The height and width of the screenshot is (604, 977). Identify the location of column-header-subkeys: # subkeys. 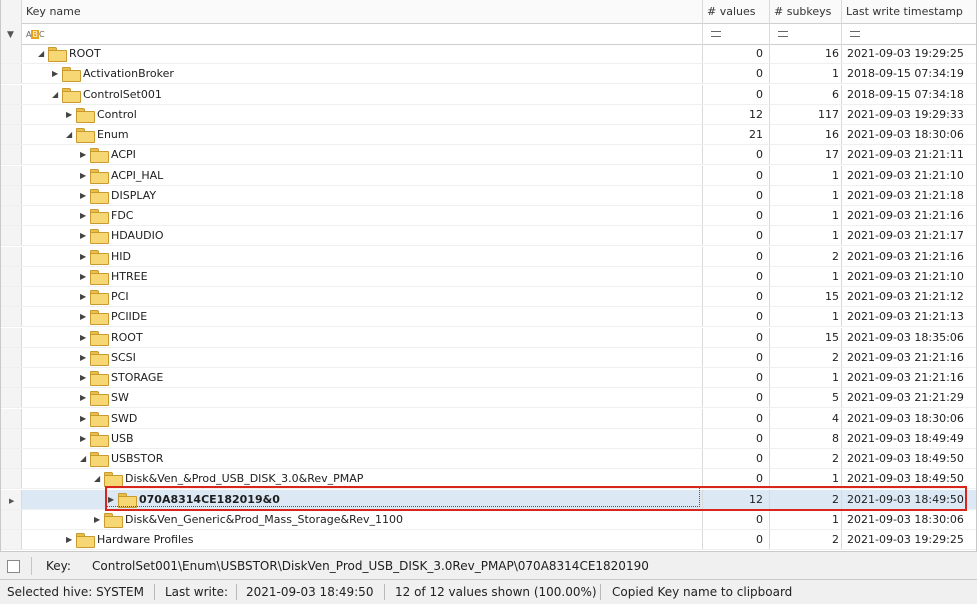
(806, 11).